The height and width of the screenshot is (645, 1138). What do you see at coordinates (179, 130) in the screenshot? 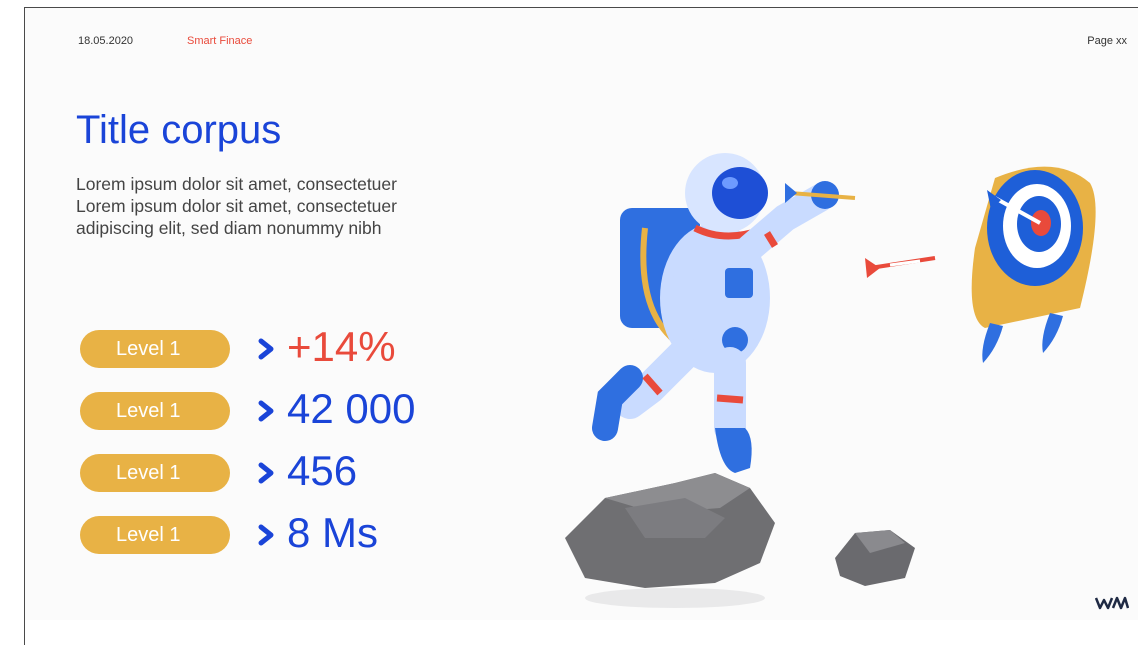
I see `slide-title: Title corpus` at bounding box center [179, 130].